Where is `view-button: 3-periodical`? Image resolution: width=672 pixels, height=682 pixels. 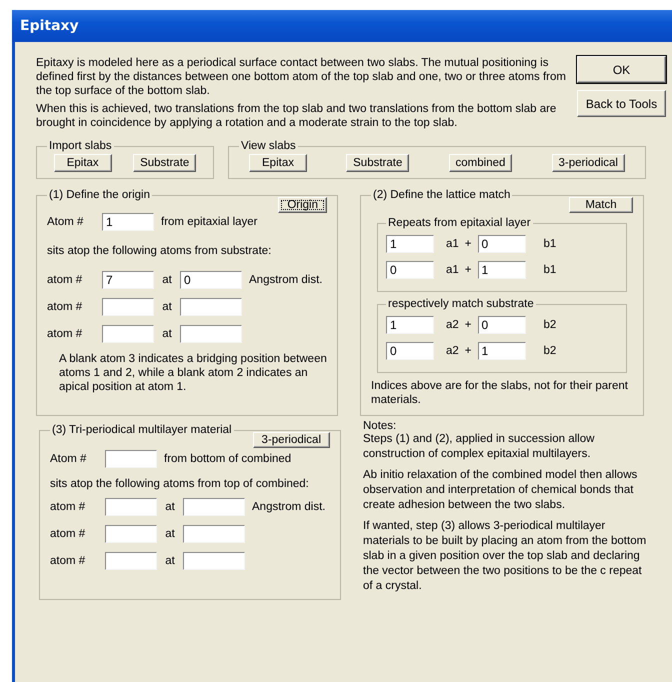
view-button: 3-periodical is located at coordinates (588, 163).